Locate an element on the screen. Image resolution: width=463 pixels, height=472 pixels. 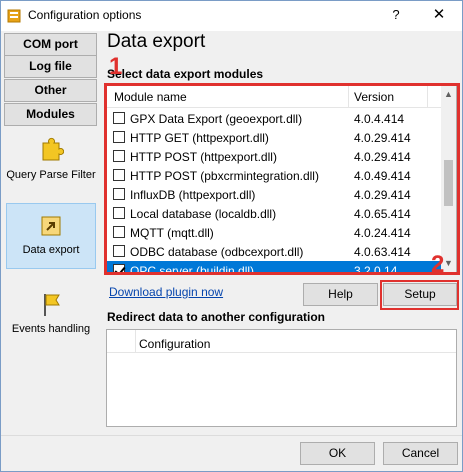
help-button: Help is located at coordinates (340, 294).